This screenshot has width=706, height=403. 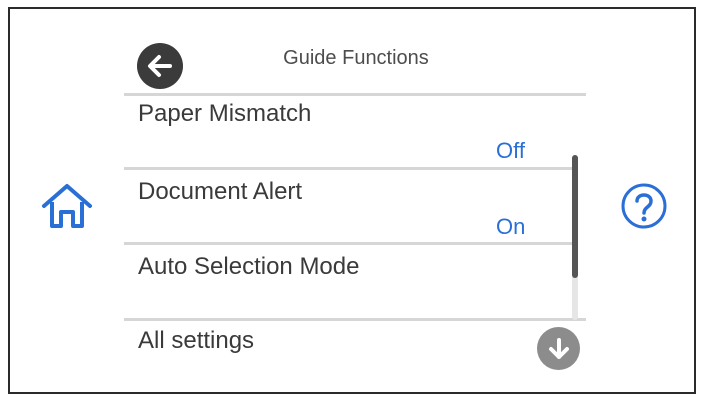 I want to click on setting-row-paper-mismatch: Paper Mismatch Off, so click(x=346, y=131).